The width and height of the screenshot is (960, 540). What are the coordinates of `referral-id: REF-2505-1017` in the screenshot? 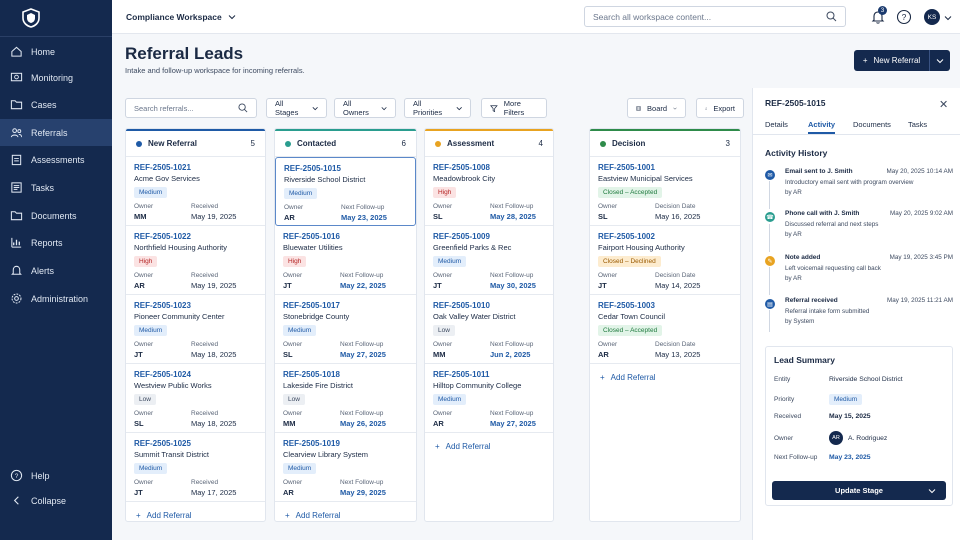 It's located at (345, 305).